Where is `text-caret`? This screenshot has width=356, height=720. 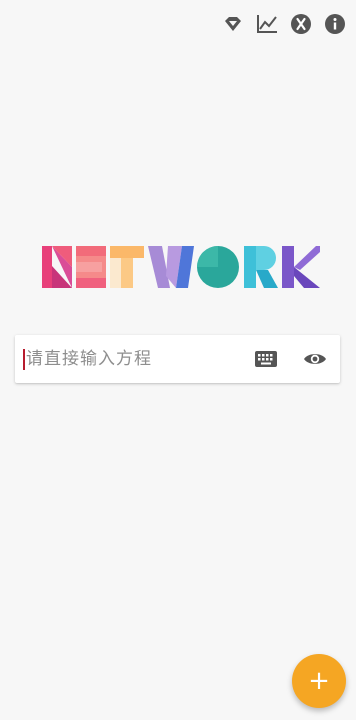 text-caret is located at coordinates (24, 359).